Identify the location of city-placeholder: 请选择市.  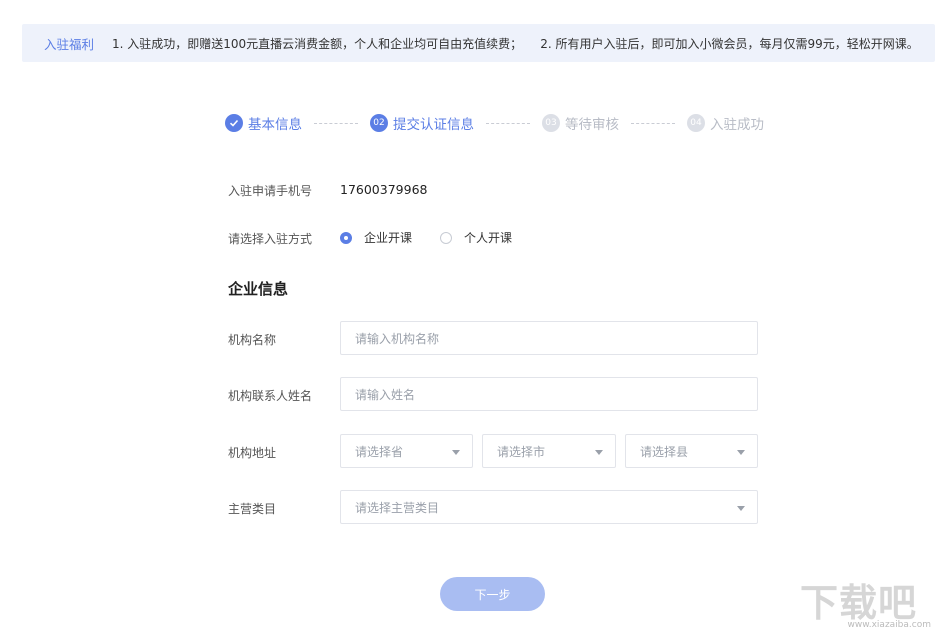
(521, 451).